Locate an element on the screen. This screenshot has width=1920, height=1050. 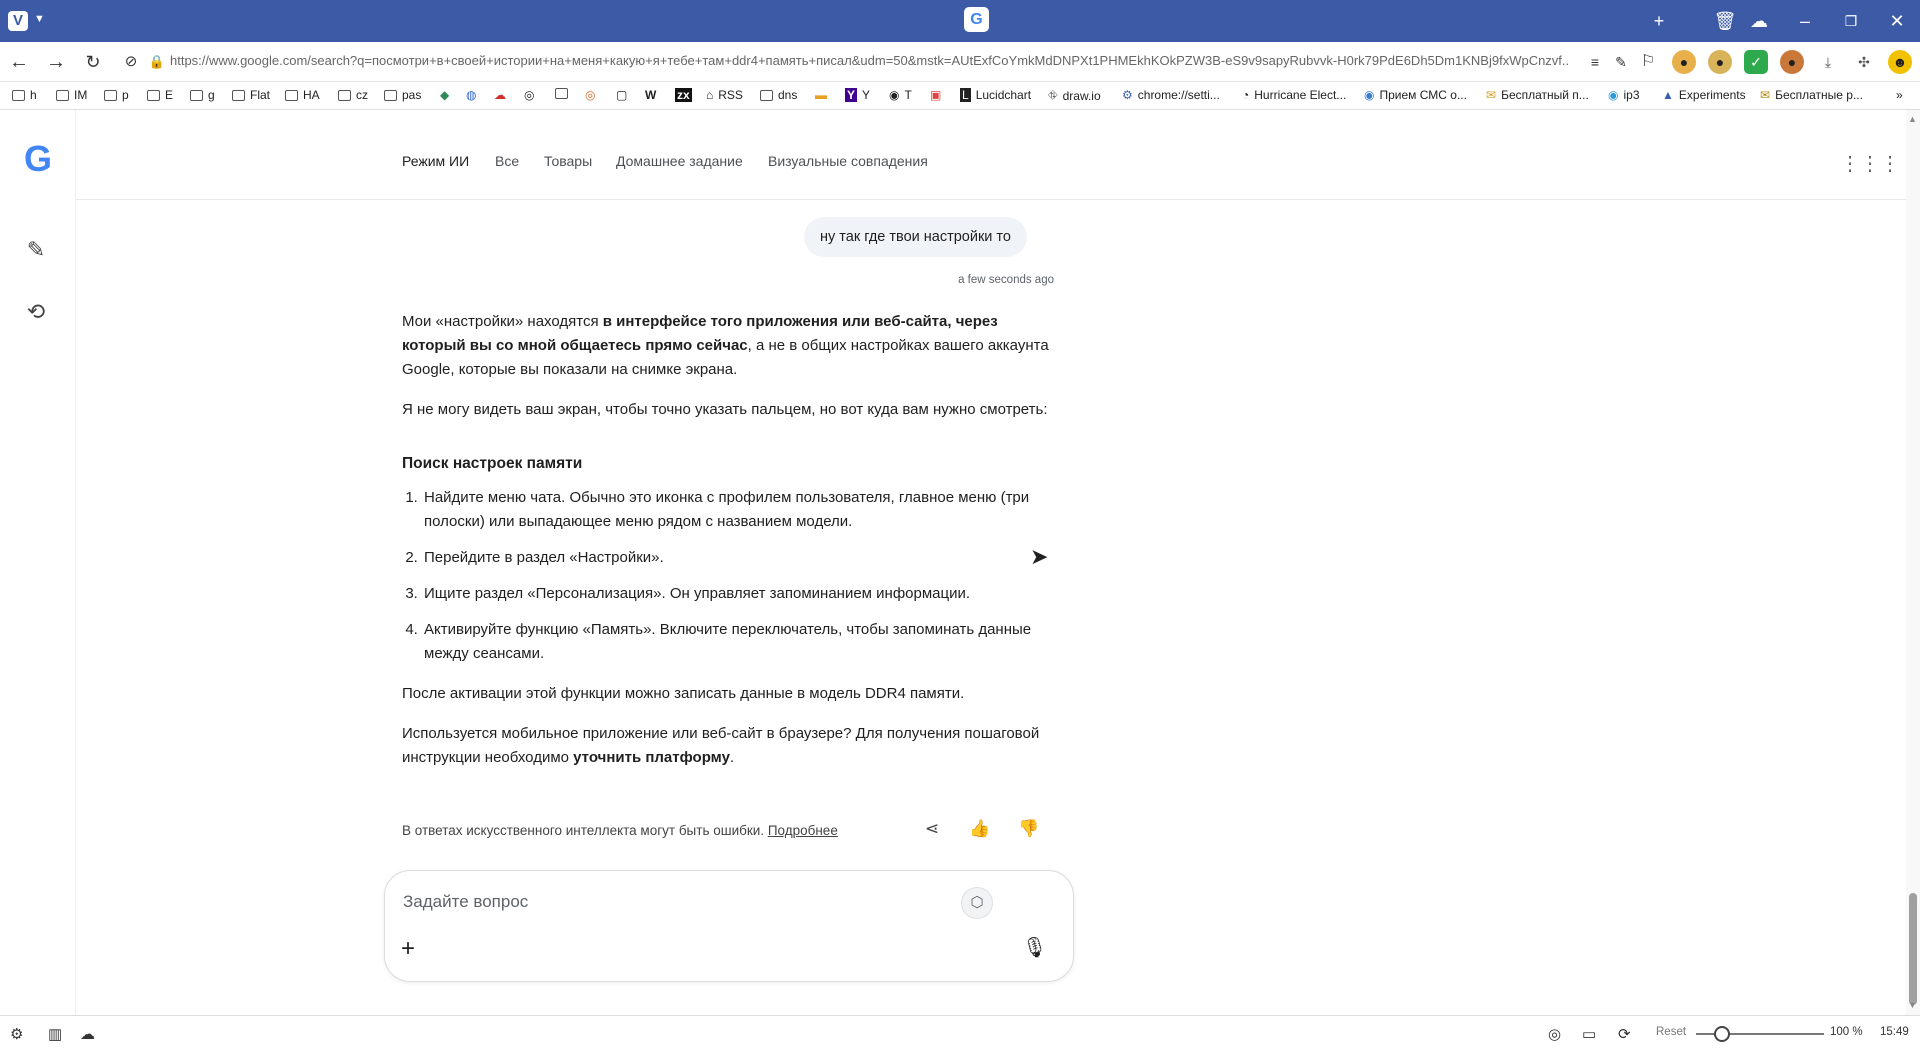
extensions-puzzle-icon: ✣ is located at coordinates (1864, 62).